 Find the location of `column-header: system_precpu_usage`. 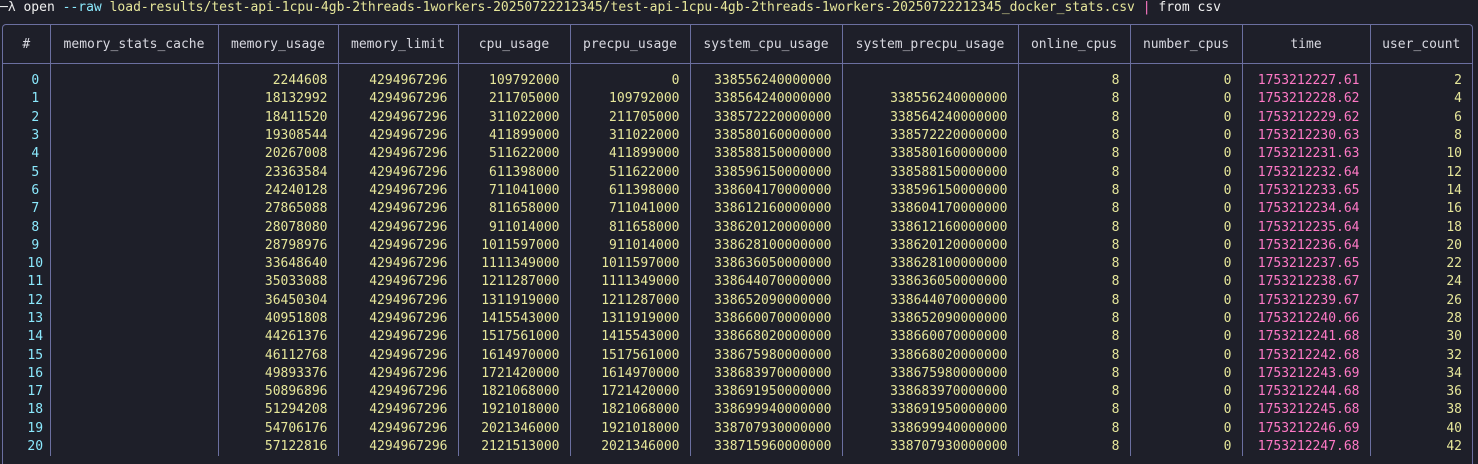

column-header: system_precpu_usage is located at coordinates (930, 44).